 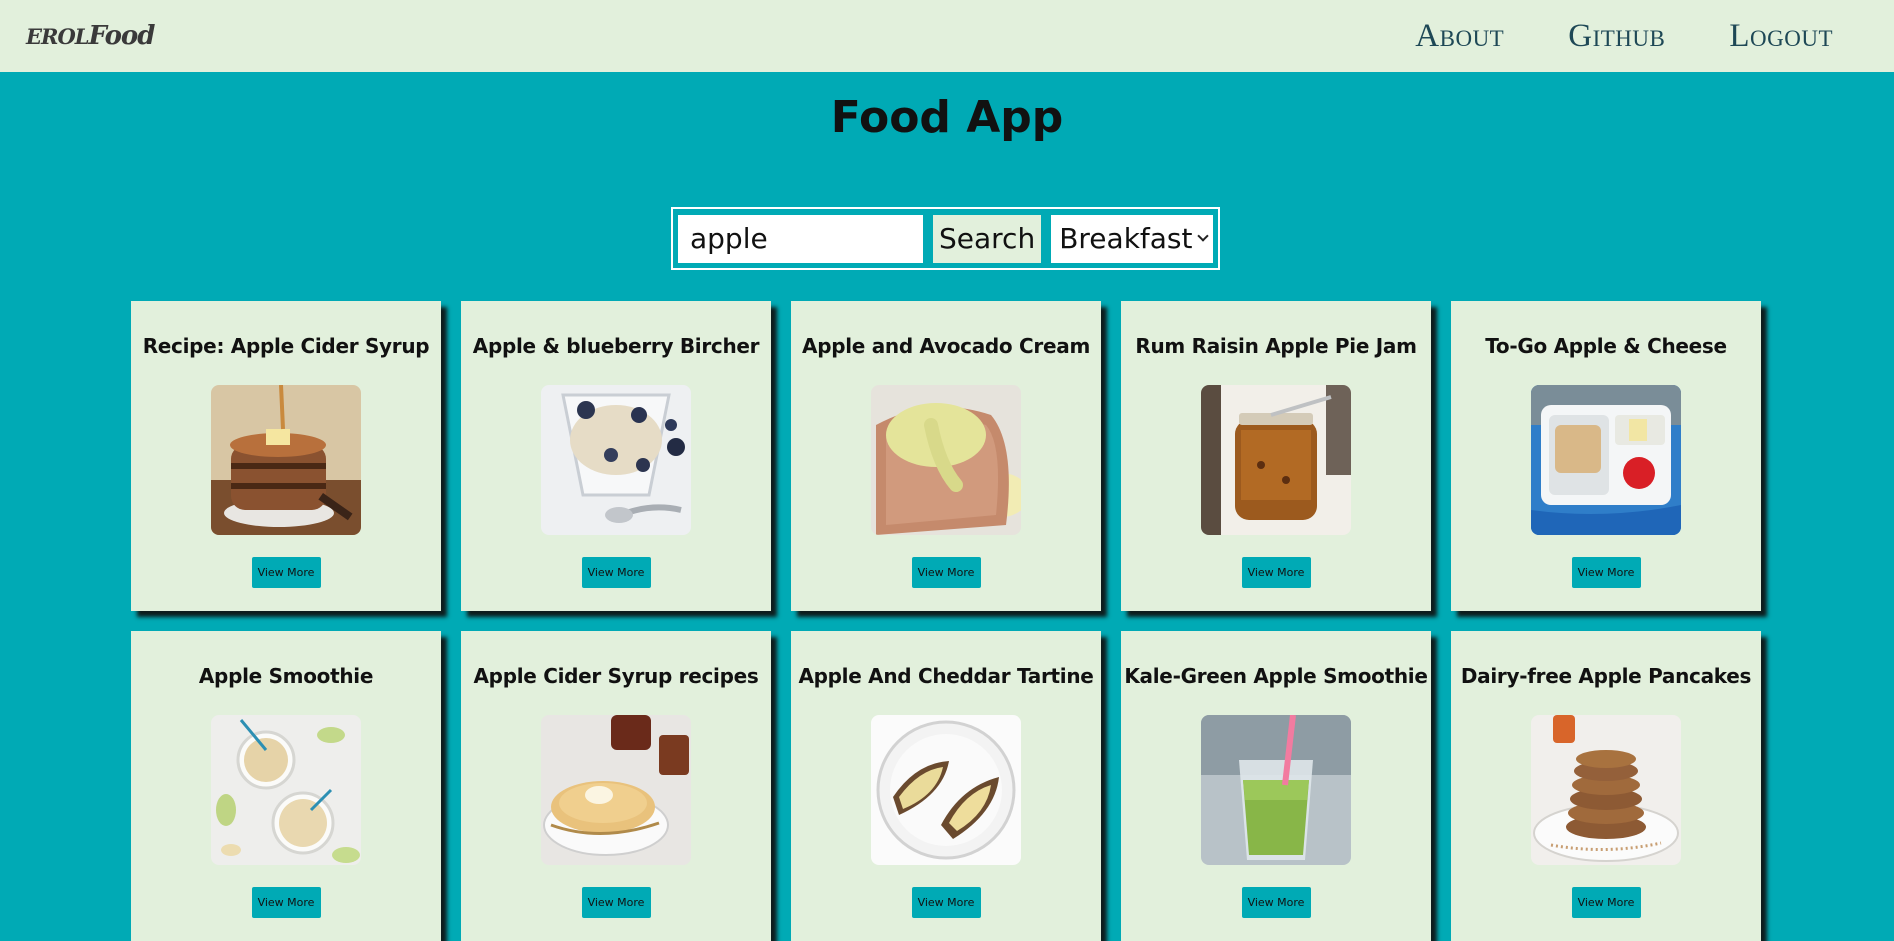 I want to click on meal-type-select: Breakfast, so click(x=1132, y=238).